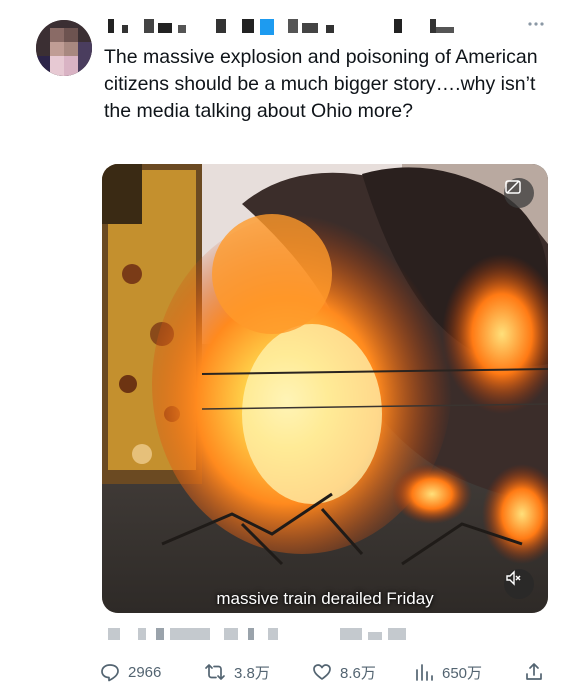 Image resolution: width=575 pixels, height=700 pixels. I want to click on share-icon, so click(534, 671).